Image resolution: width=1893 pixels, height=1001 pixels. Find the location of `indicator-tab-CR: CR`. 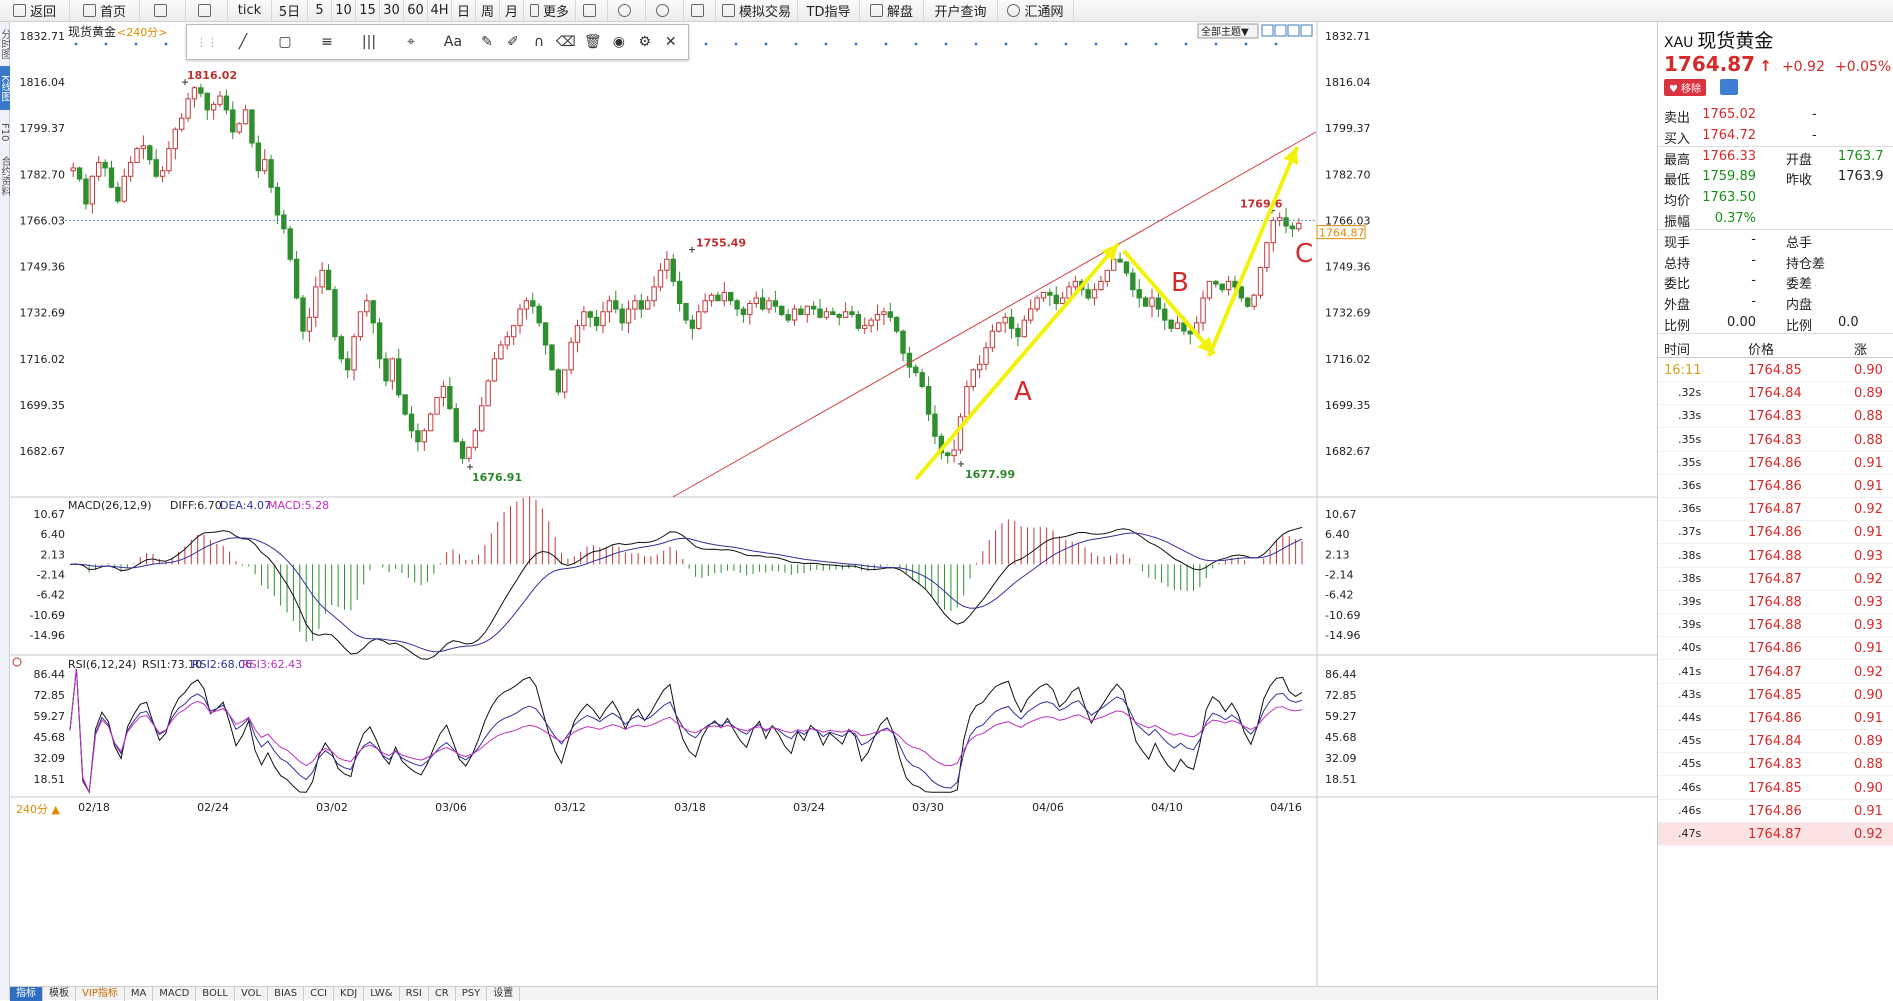

indicator-tab-CR: CR is located at coordinates (442, 993).